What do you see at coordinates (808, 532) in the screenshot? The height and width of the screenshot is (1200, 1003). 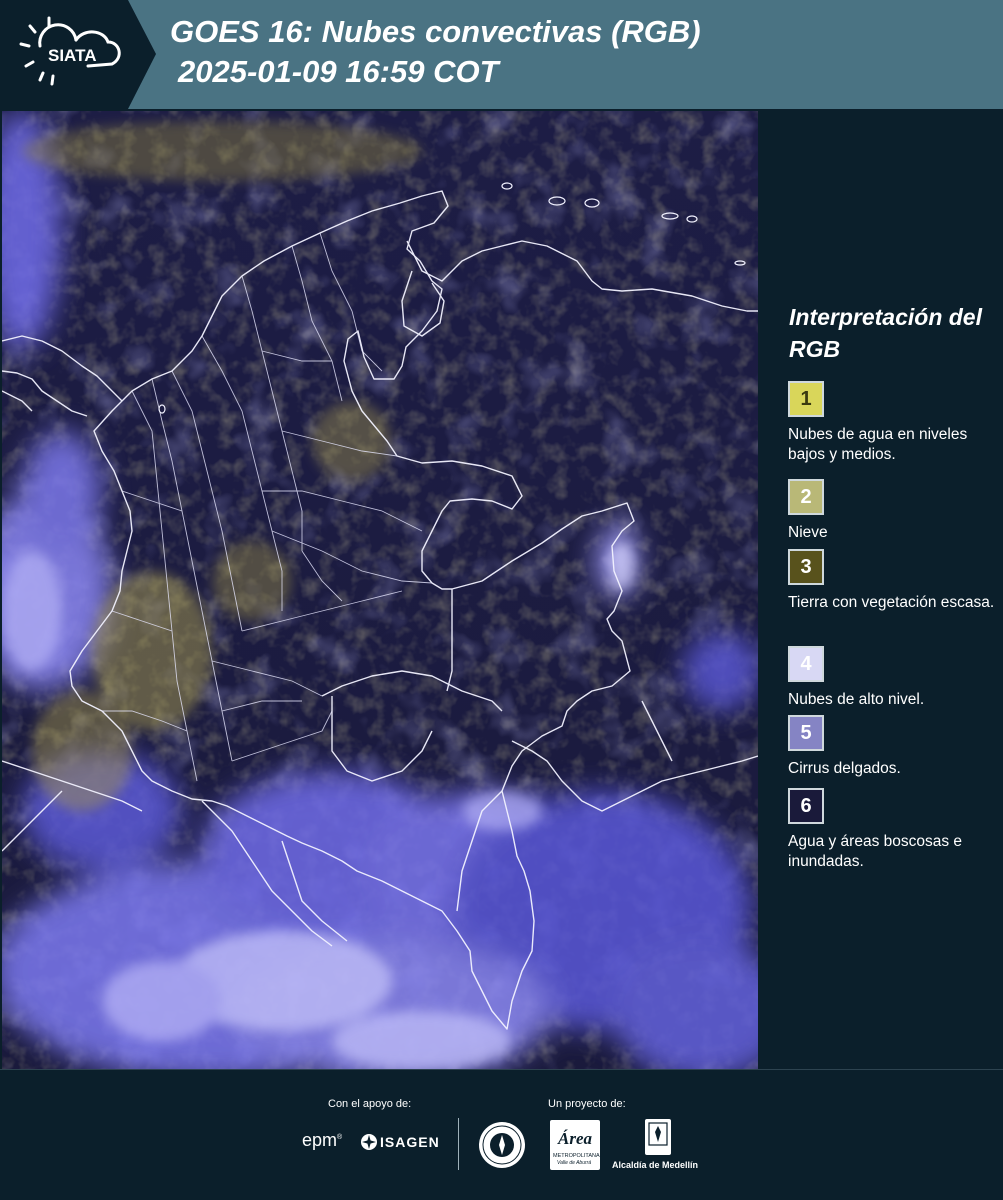 I see `legend-label: Nieve` at bounding box center [808, 532].